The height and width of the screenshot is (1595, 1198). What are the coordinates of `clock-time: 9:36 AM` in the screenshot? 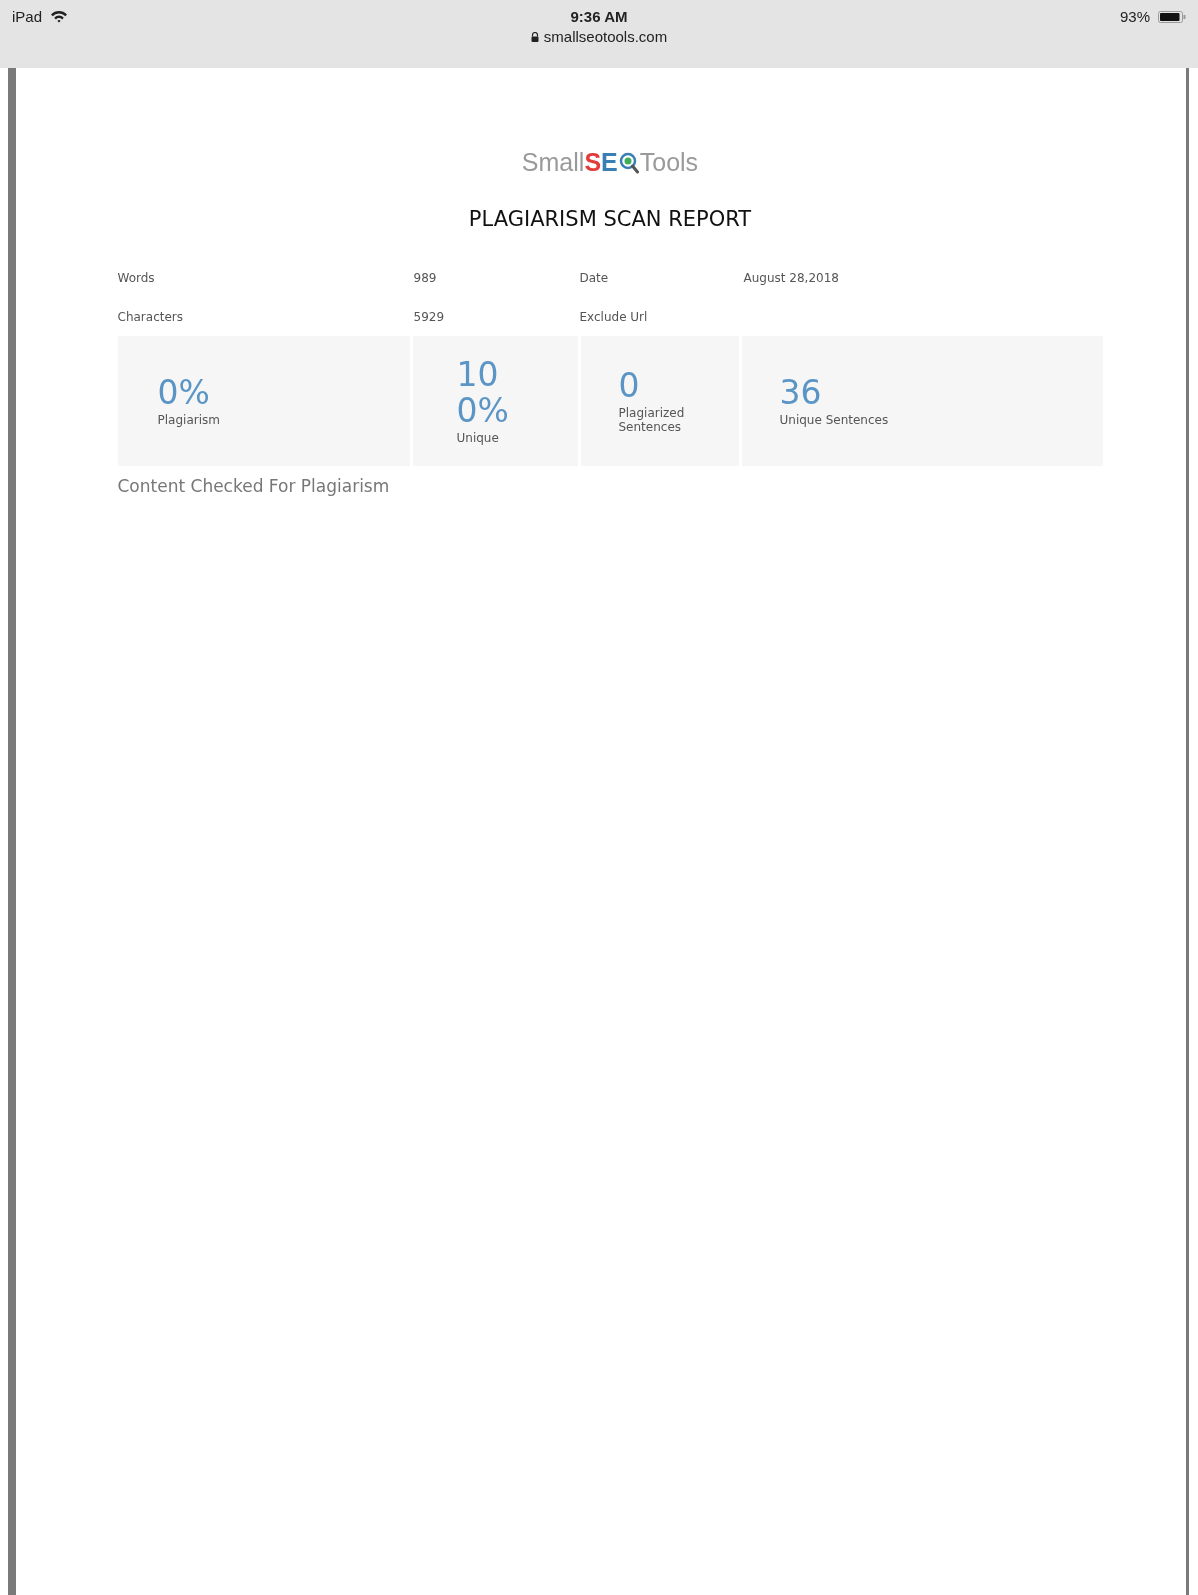 It's located at (599, 16).